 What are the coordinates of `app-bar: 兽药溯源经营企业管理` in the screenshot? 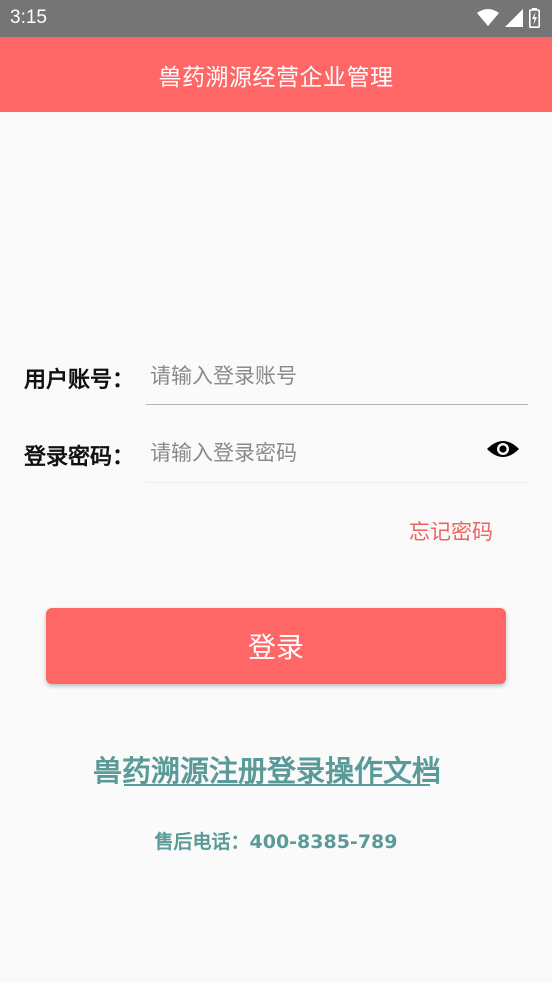 It's located at (276, 74).